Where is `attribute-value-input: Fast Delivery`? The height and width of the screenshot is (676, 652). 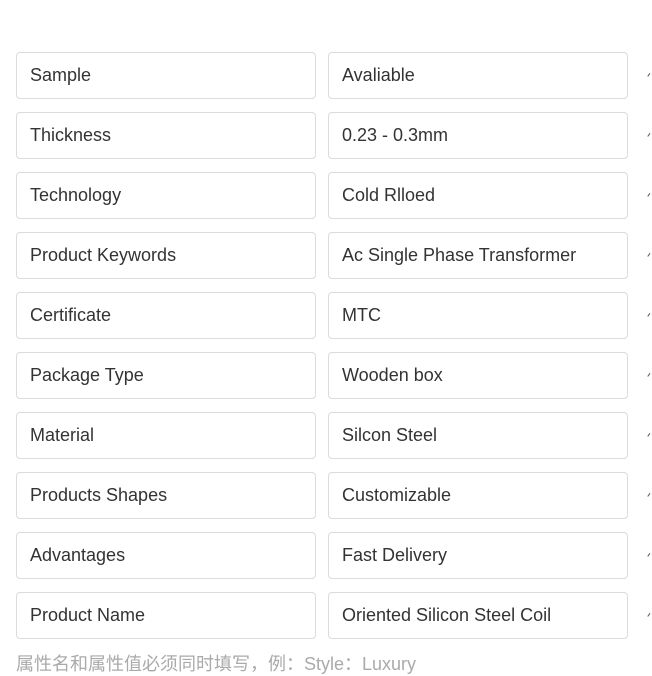 attribute-value-input: Fast Delivery is located at coordinates (478, 555).